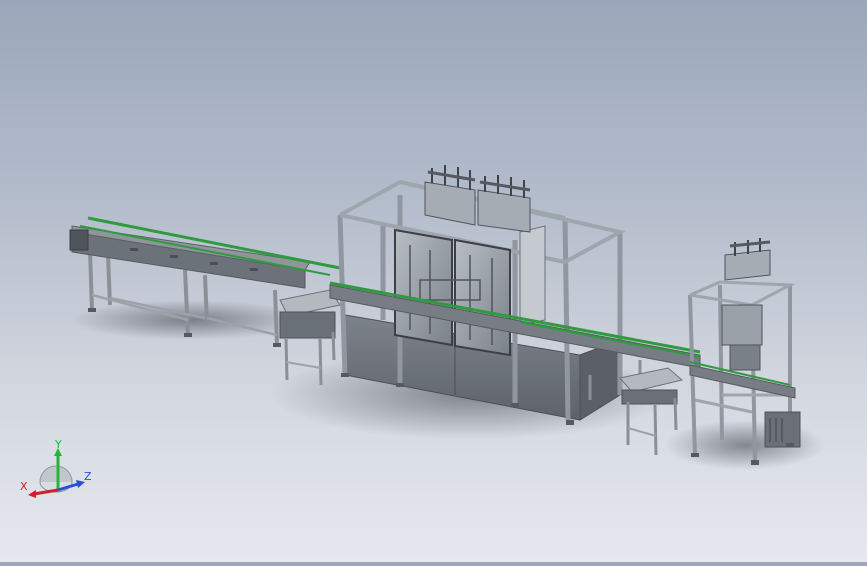 The width and height of the screenshot is (867, 566). What do you see at coordinates (56, 468) in the screenshot?
I see `axis-triad-icon: Y X Z` at bounding box center [56, 468].